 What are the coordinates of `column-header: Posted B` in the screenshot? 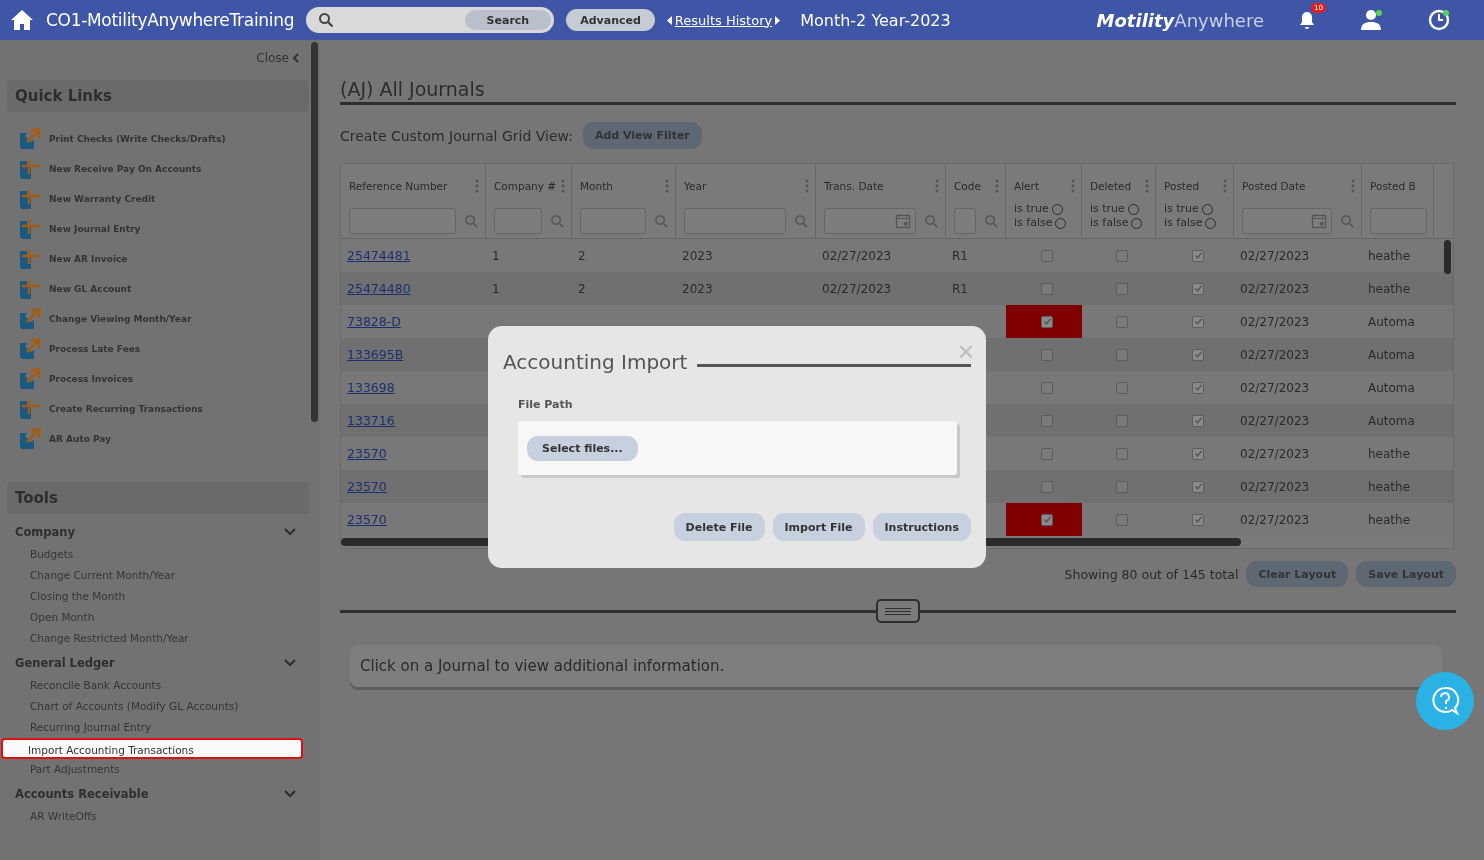 It's located at (1393, 186).